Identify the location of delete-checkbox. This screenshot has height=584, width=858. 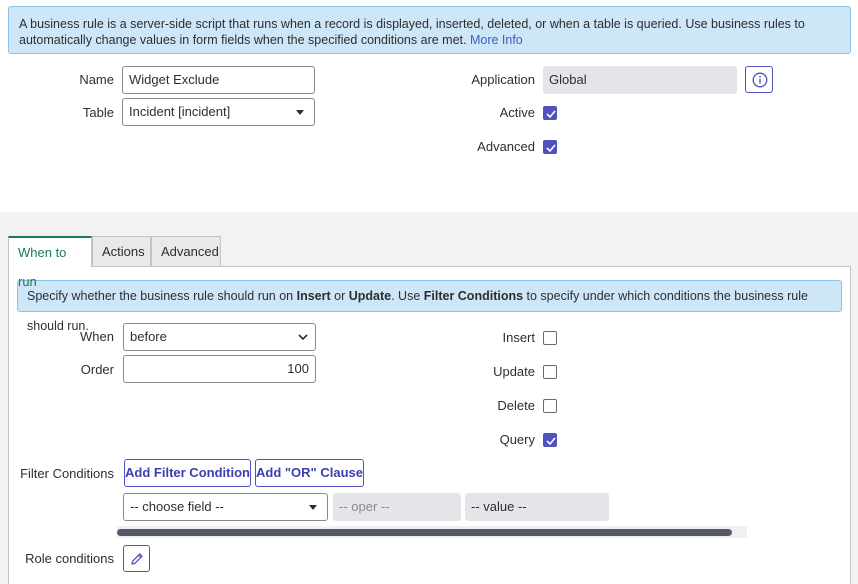
(550, 406).